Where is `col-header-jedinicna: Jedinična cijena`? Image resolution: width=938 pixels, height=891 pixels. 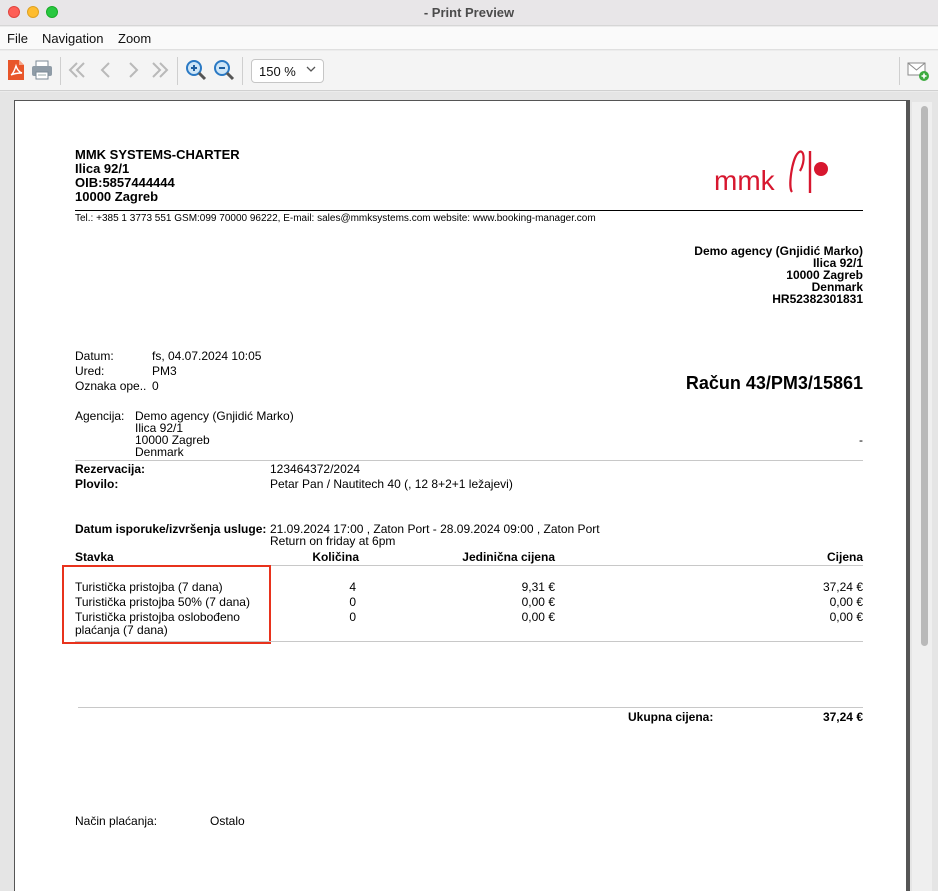
col-header-jedinicna: Jedinična cijena is located at coordinates (508, 557).